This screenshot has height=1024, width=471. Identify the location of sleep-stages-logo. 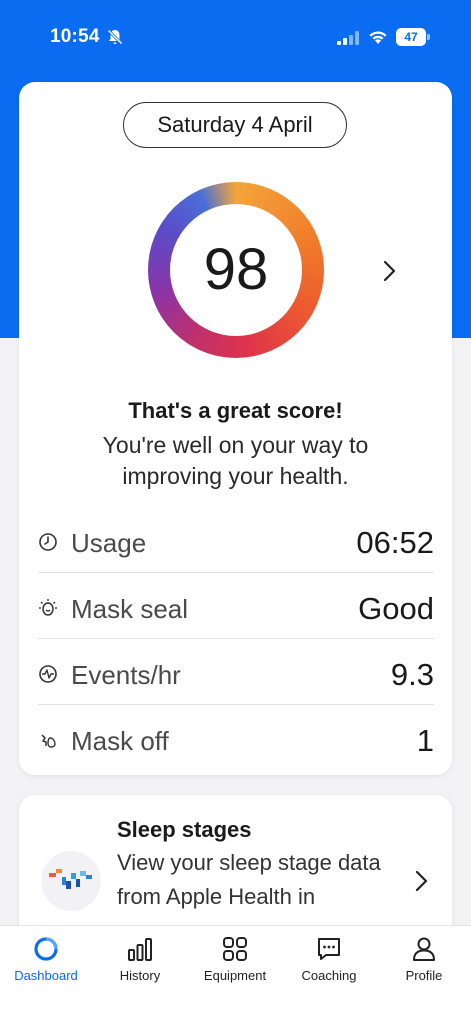
(71, 881).